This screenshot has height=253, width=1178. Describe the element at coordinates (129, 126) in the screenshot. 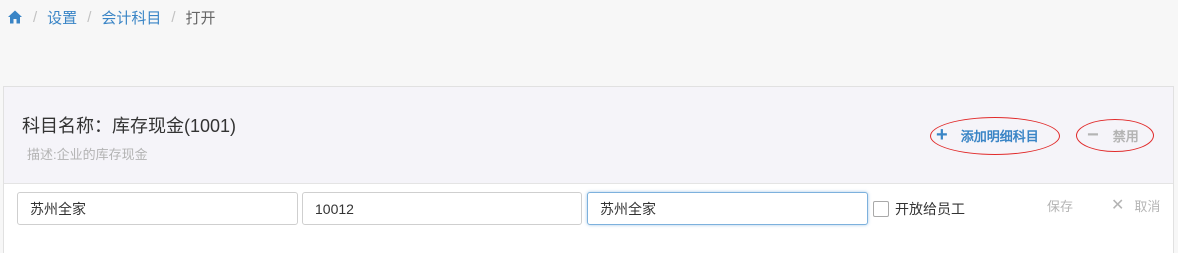

I see `subject-title: 科目名称：库存现金(1001)` at that location.